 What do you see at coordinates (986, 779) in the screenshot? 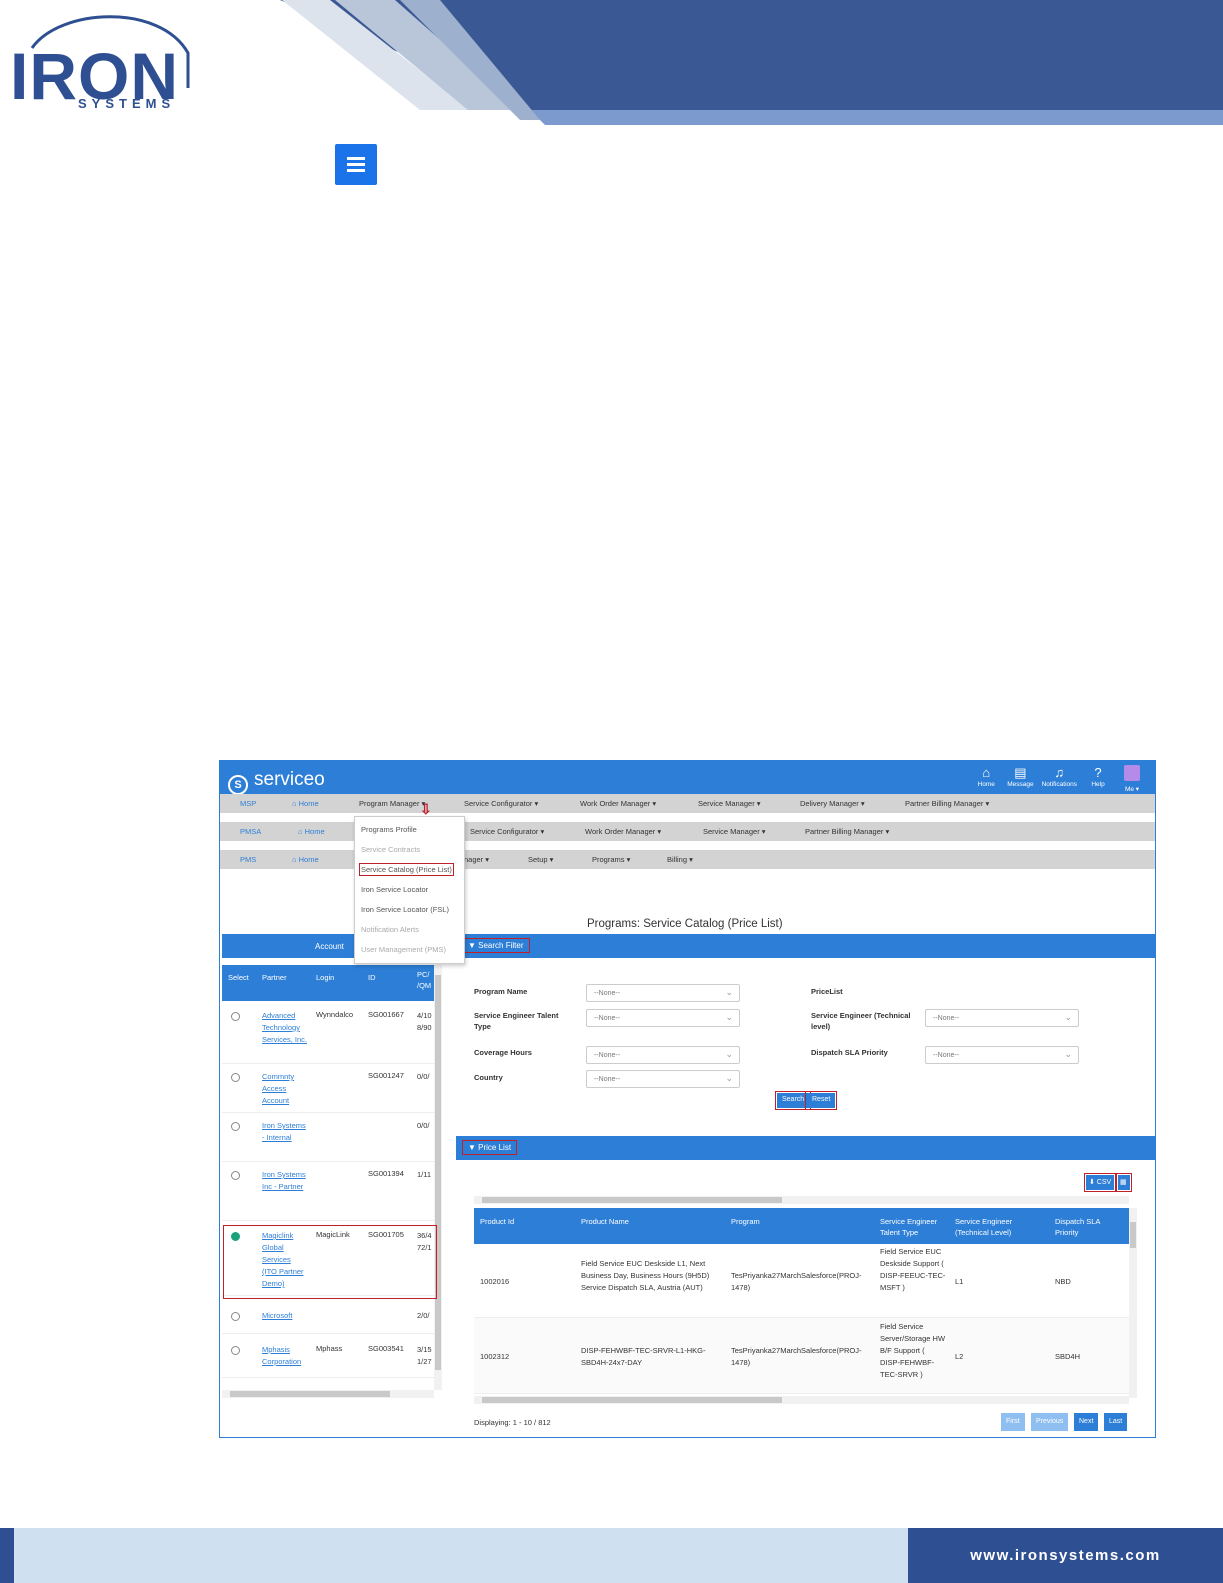
I see `top-home: ⌂ Home` at bounding box center [986, 779].